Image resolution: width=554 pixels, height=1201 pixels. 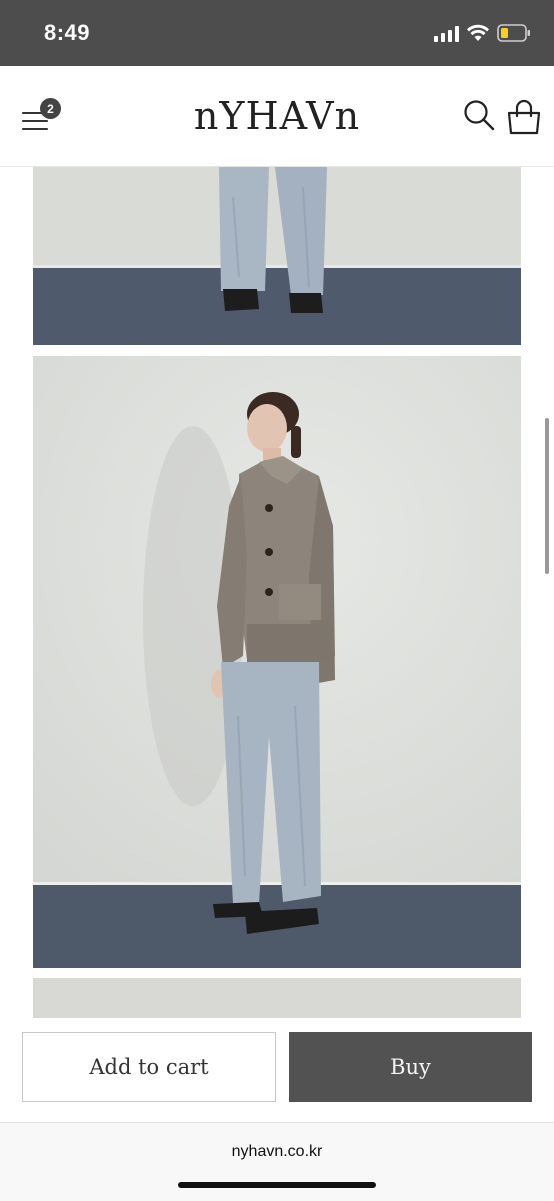 What do you see at coordinates (277, 1070) in the screenshot?
I see `purchase-action-bar: Add to cart Buy` at bounding box center [277, 1070].